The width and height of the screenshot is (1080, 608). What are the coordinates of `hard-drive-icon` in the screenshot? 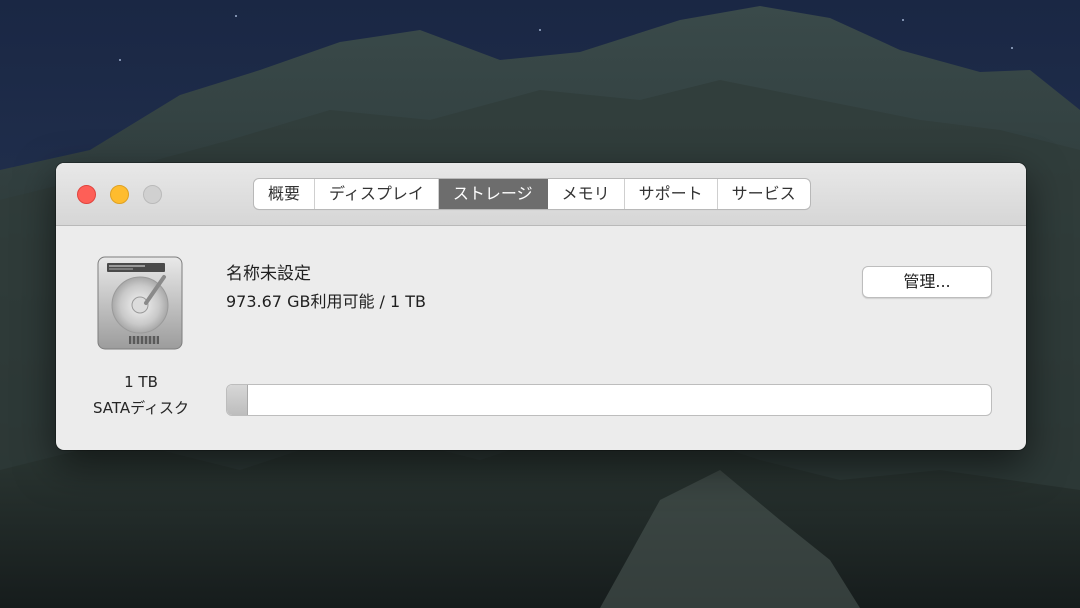 It's located at (140, 303).